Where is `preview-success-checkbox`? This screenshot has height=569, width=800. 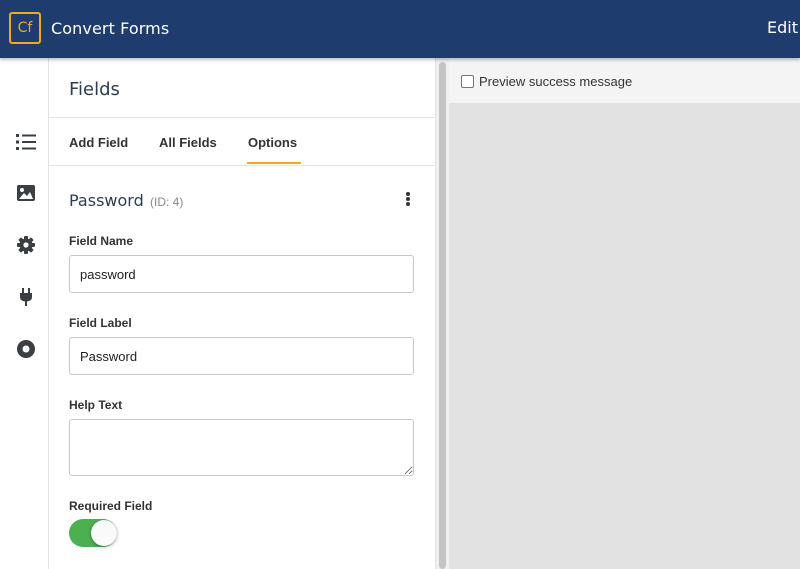
preview-success-checkbox is located at coordinates (467, 81).